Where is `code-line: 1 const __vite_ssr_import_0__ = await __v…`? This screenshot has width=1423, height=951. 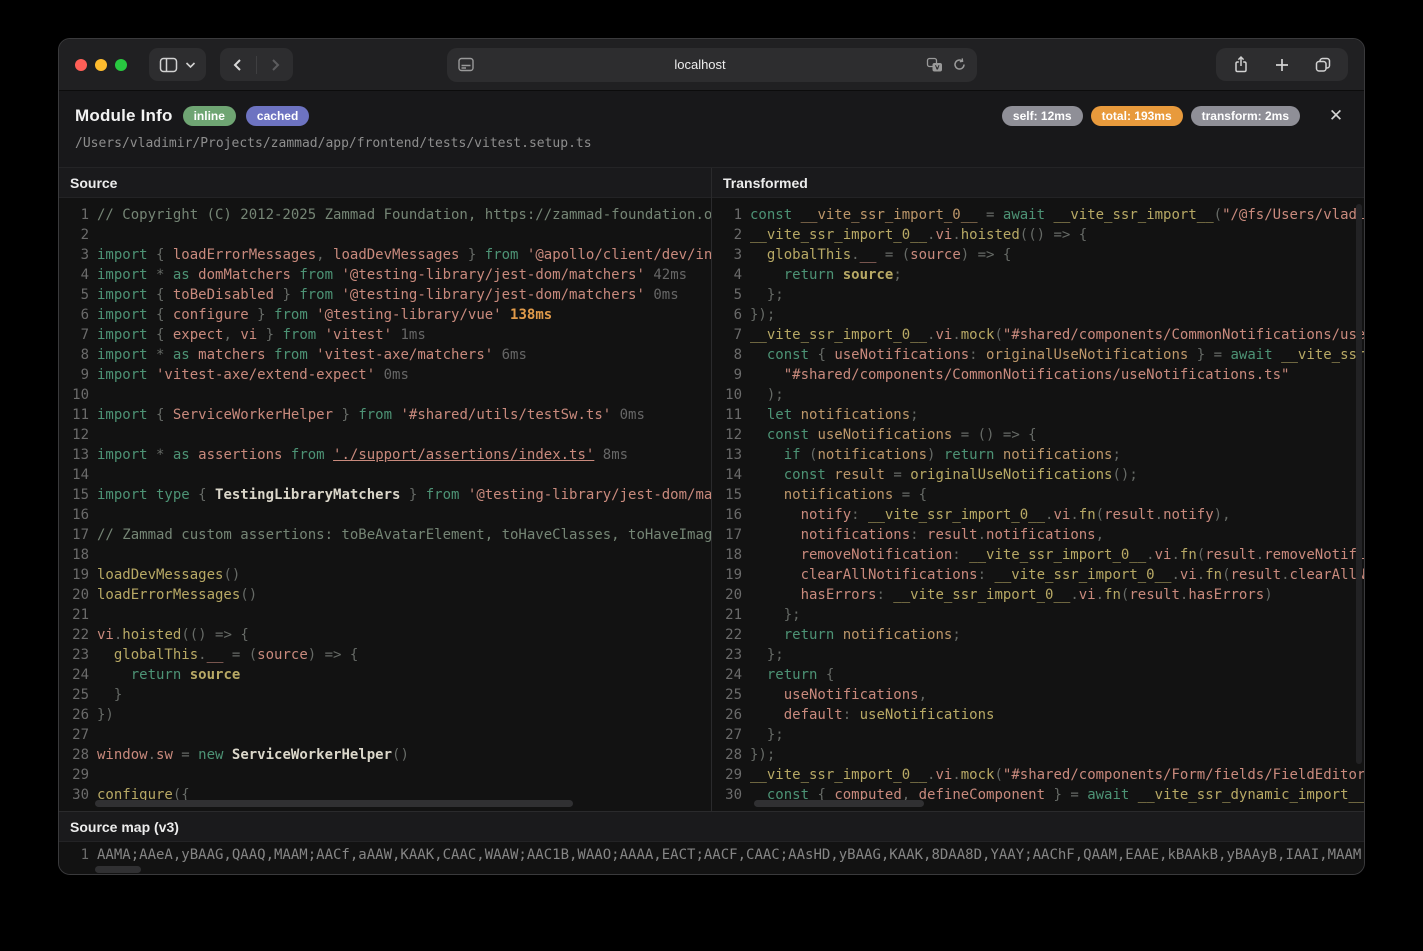
code-line: 1 const __vite_ssr_import_0__ = await __v… is located at coordinates (1038, 215).